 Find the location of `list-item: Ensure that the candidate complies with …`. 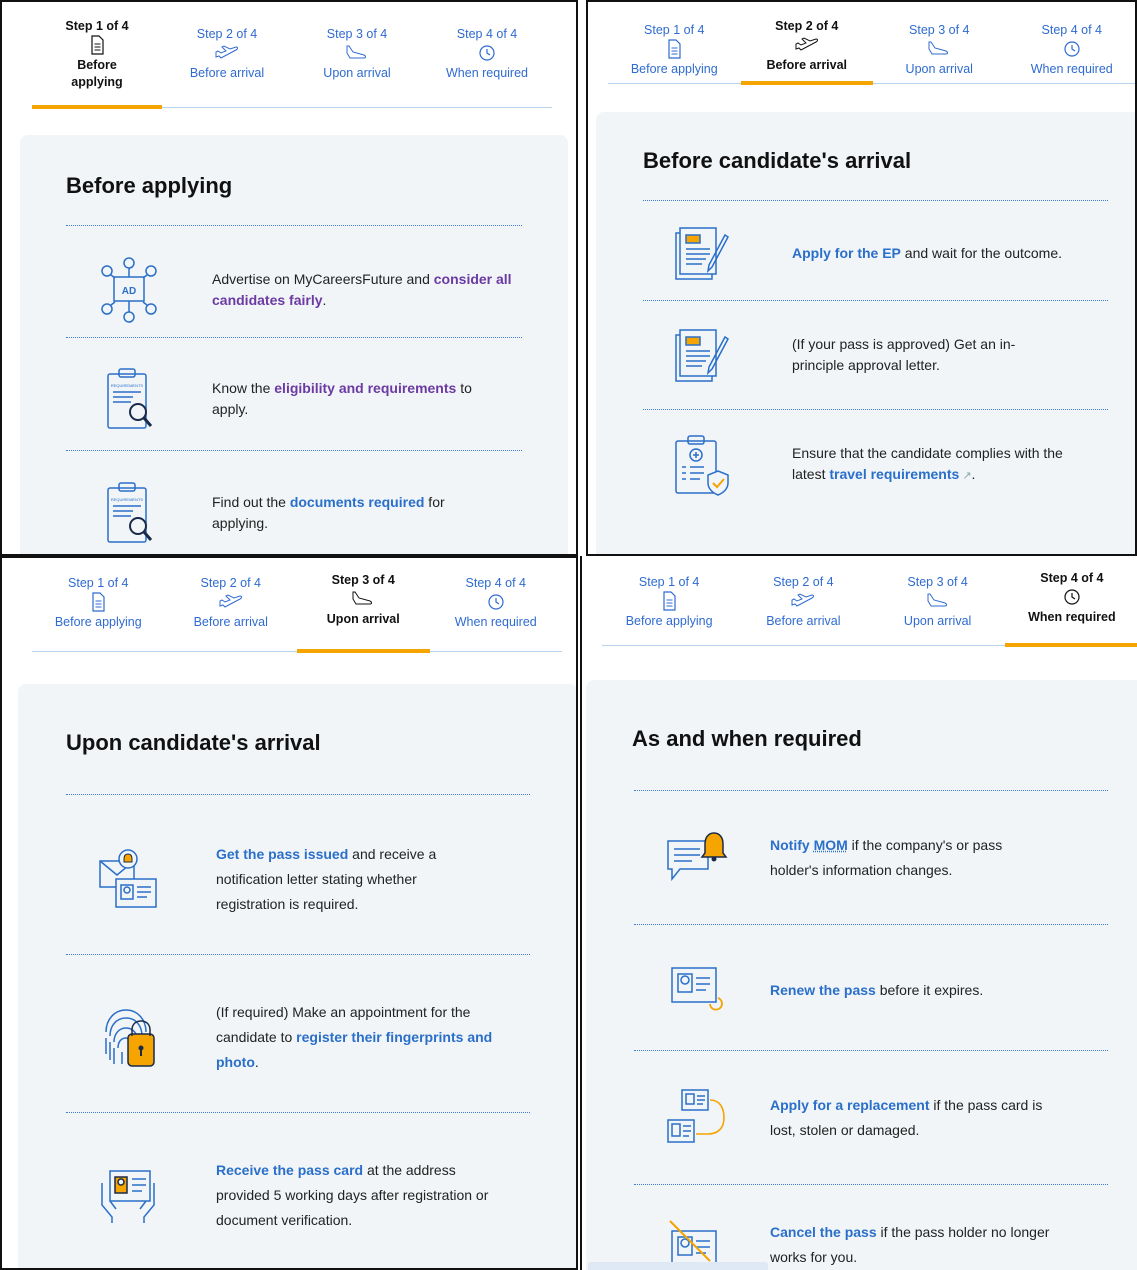

list-item: Ensure that the candidate complies with … is located at coordinates (892, 465).